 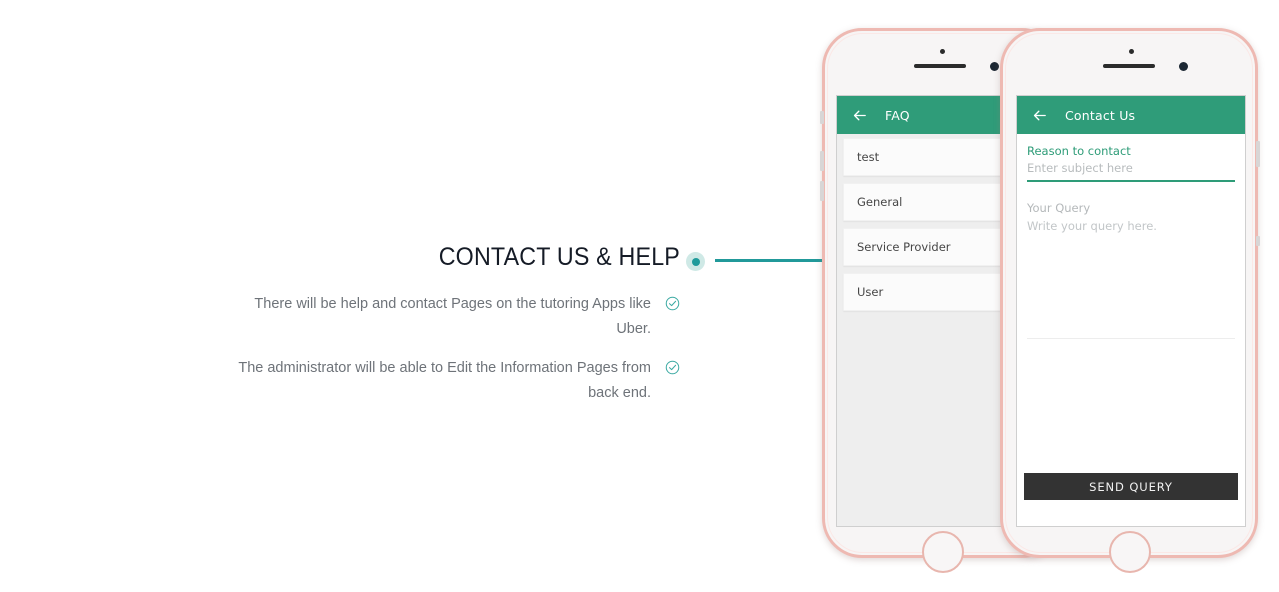 I want to click on subject-field-label: Reason to contact, so click(x=1079, y=151).